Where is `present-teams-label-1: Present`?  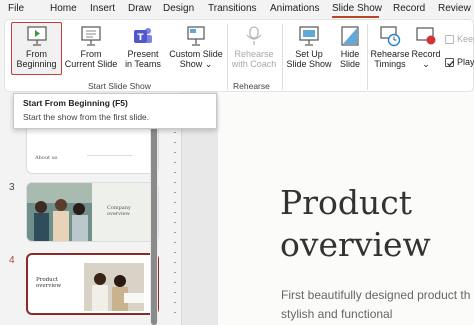 present-teams-label-1: Present is located at coordinates (143, 54).